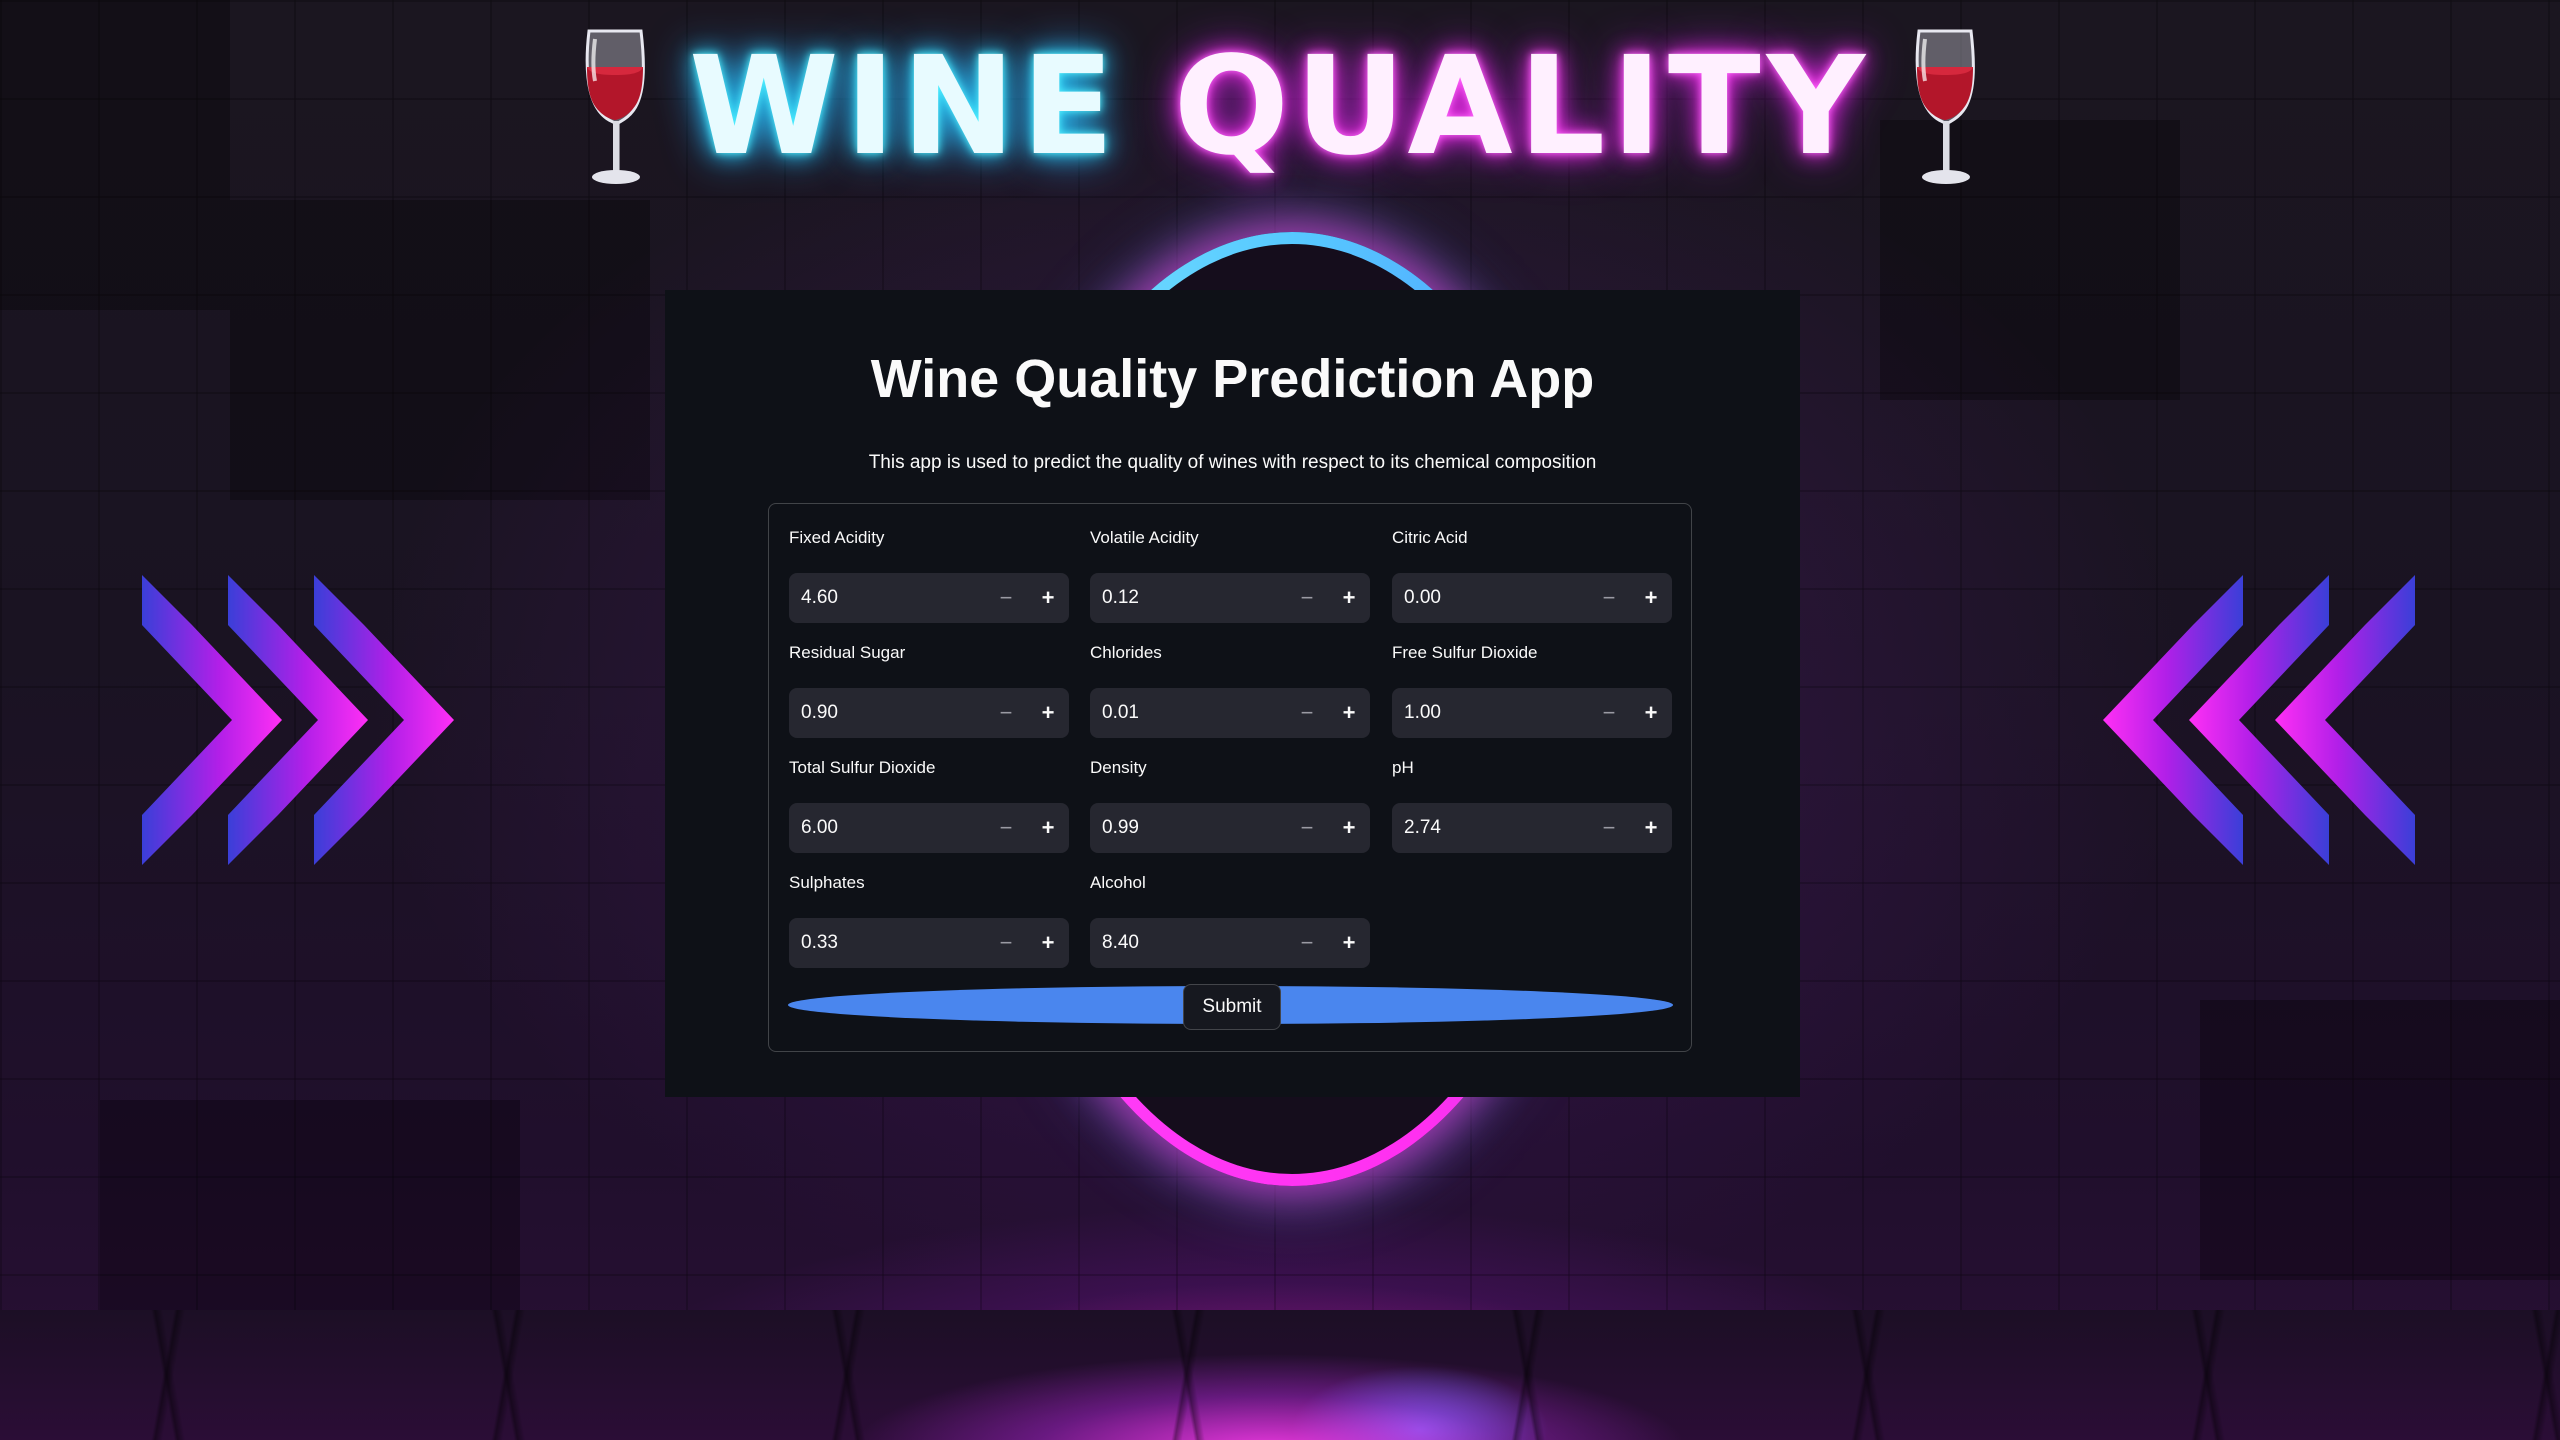 Image resolution: width=2560 pixels, height=1440 pixels. I want to click on field-label: Alcohol, so click(1118, 882).